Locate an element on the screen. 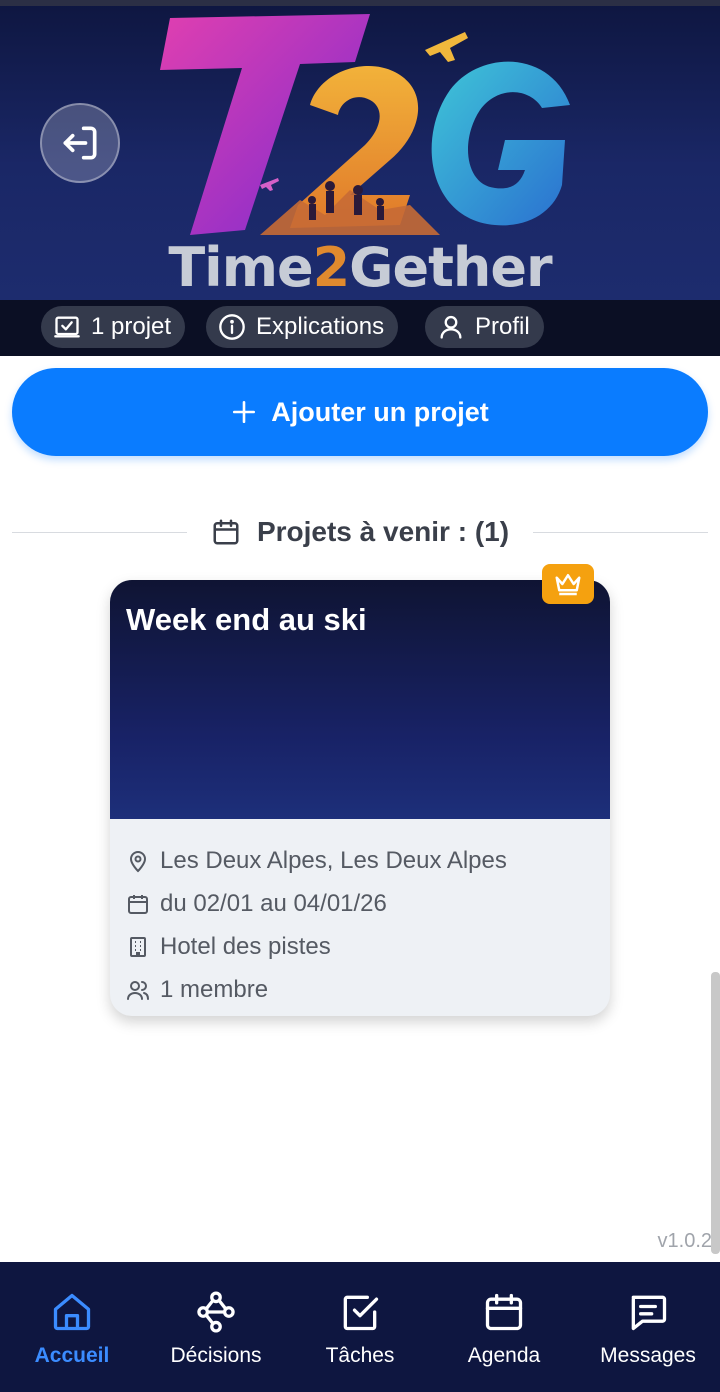  tab-agenda: Agenda is located at coordinates (504, 1327).